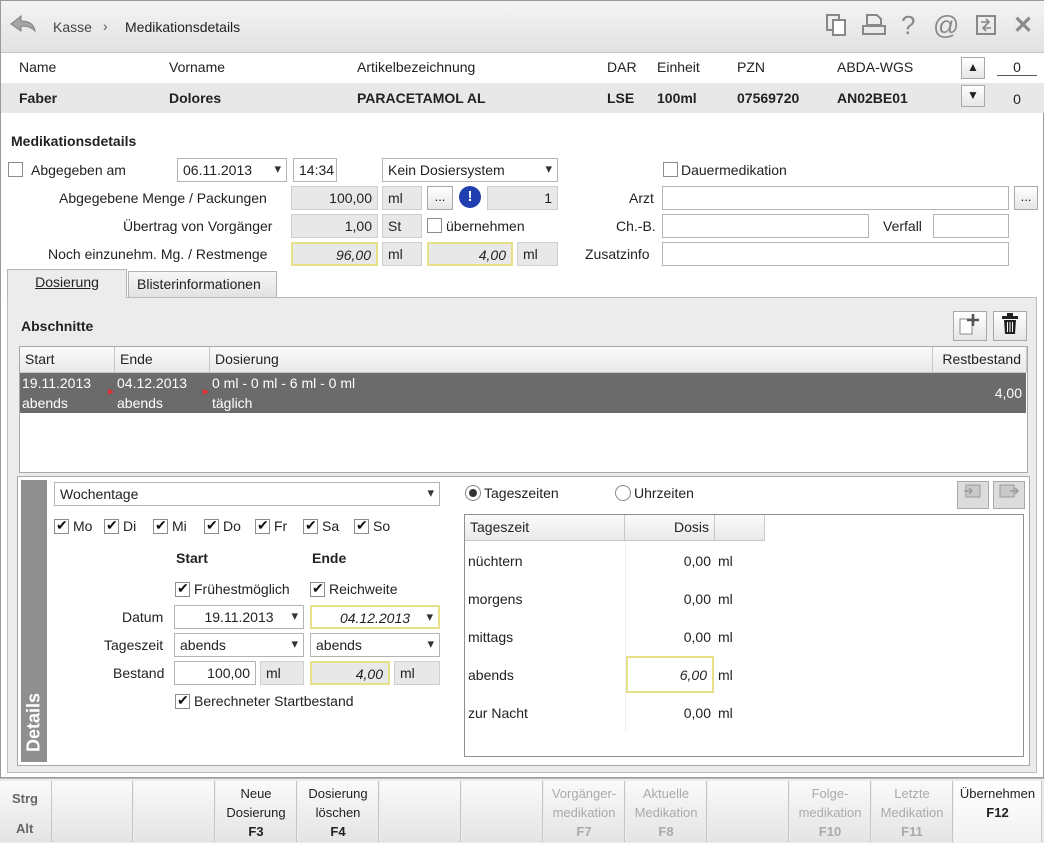 The height and width of the screenshot is (843, 1044). I want to click on th-dosierung: Dosierung, so click(571, 360).